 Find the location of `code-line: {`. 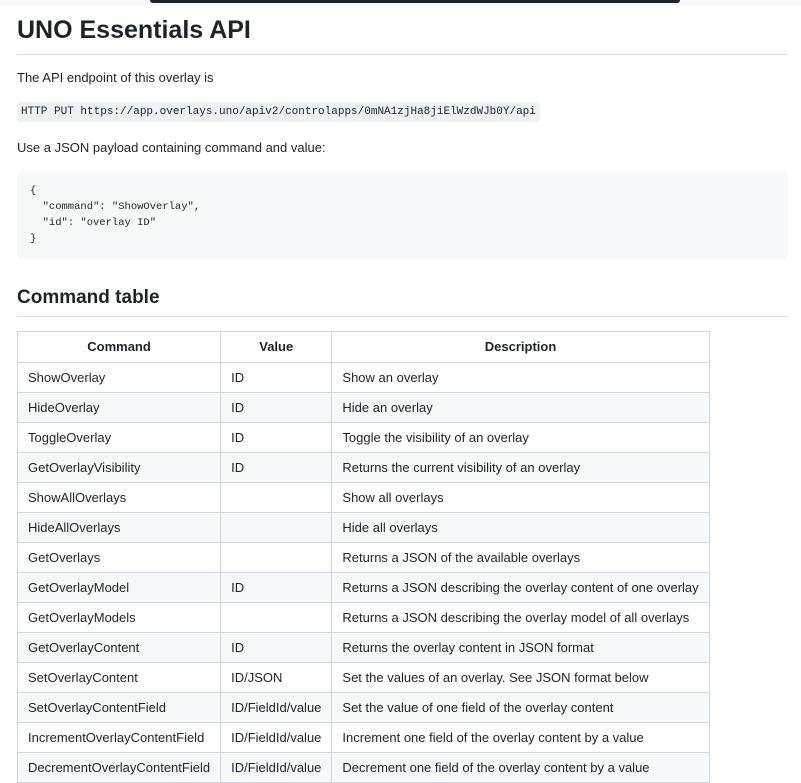

code-line: { is located at coordinates (33, 191).